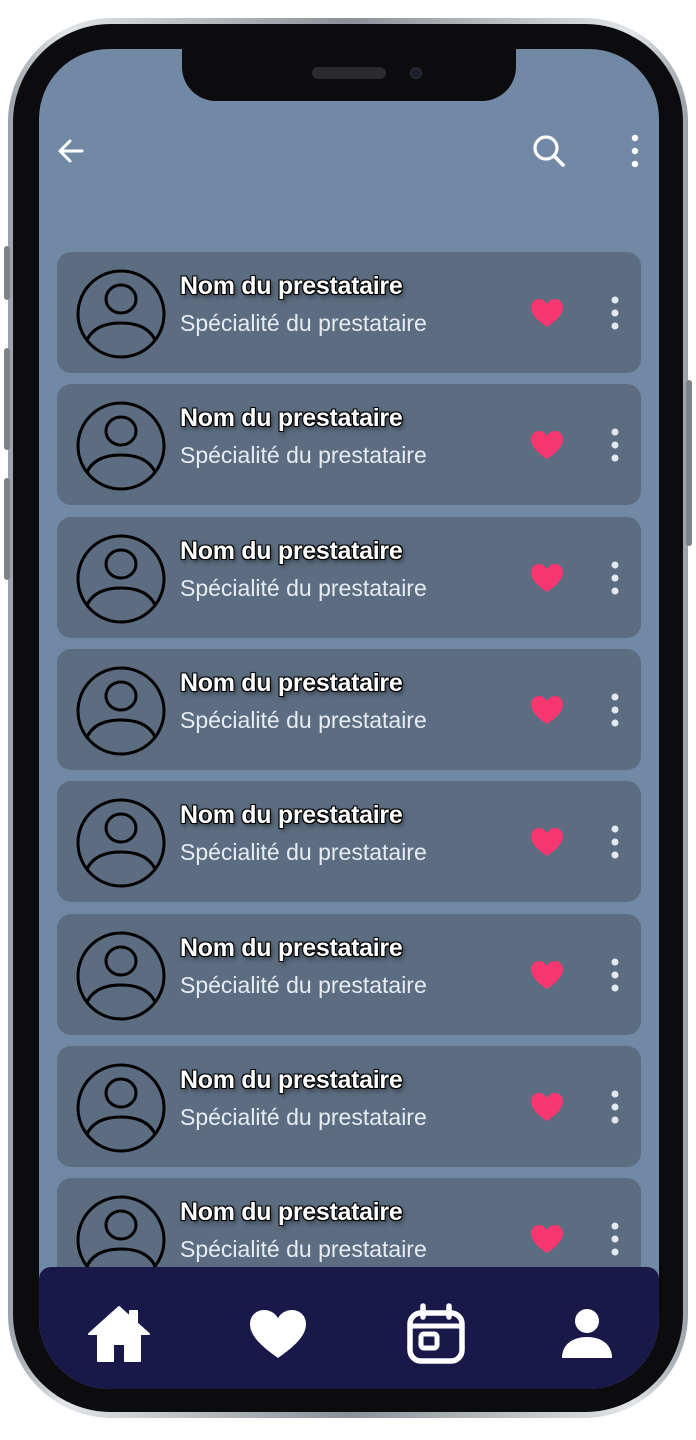  I want to click on calendar-icon, so click(436, 1333).